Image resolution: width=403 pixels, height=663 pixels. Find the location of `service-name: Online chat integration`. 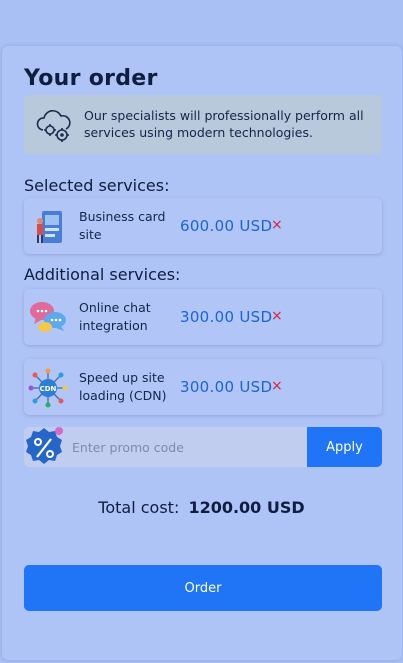

service-name: Online chat integration is located at coordinates (115, 316).